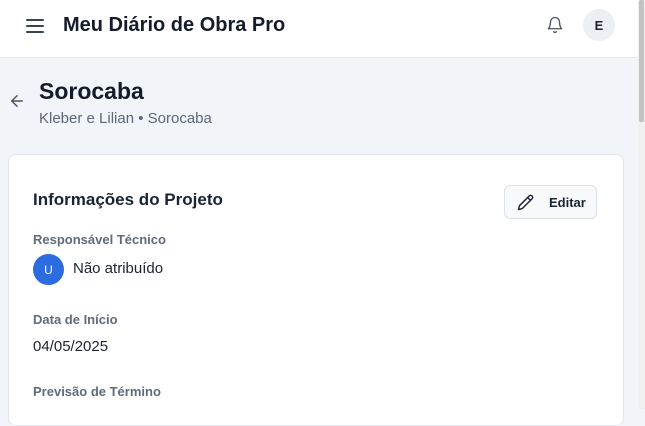  I want to click on hamburger-menu-icon, so click(35, 26).